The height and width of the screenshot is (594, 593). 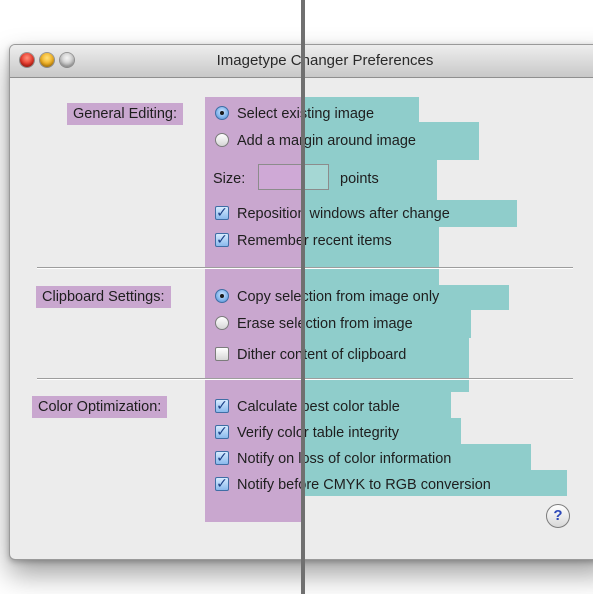 I want to click on size-unit-label: points, so click(x=359, y=179).